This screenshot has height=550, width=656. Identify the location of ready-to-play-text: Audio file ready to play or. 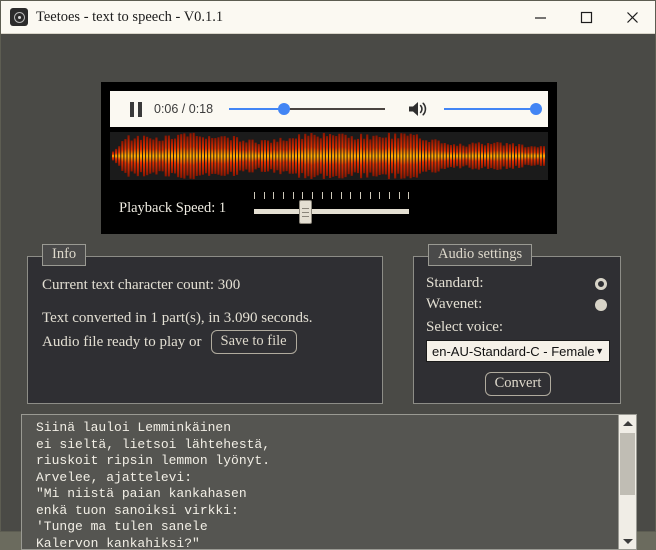
(122, 341).